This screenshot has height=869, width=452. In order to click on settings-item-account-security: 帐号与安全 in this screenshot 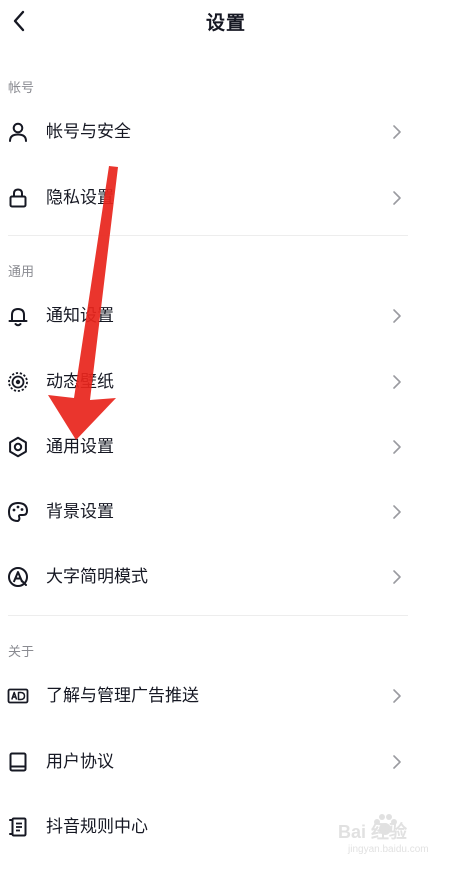, I will do `click(226, 132)`.